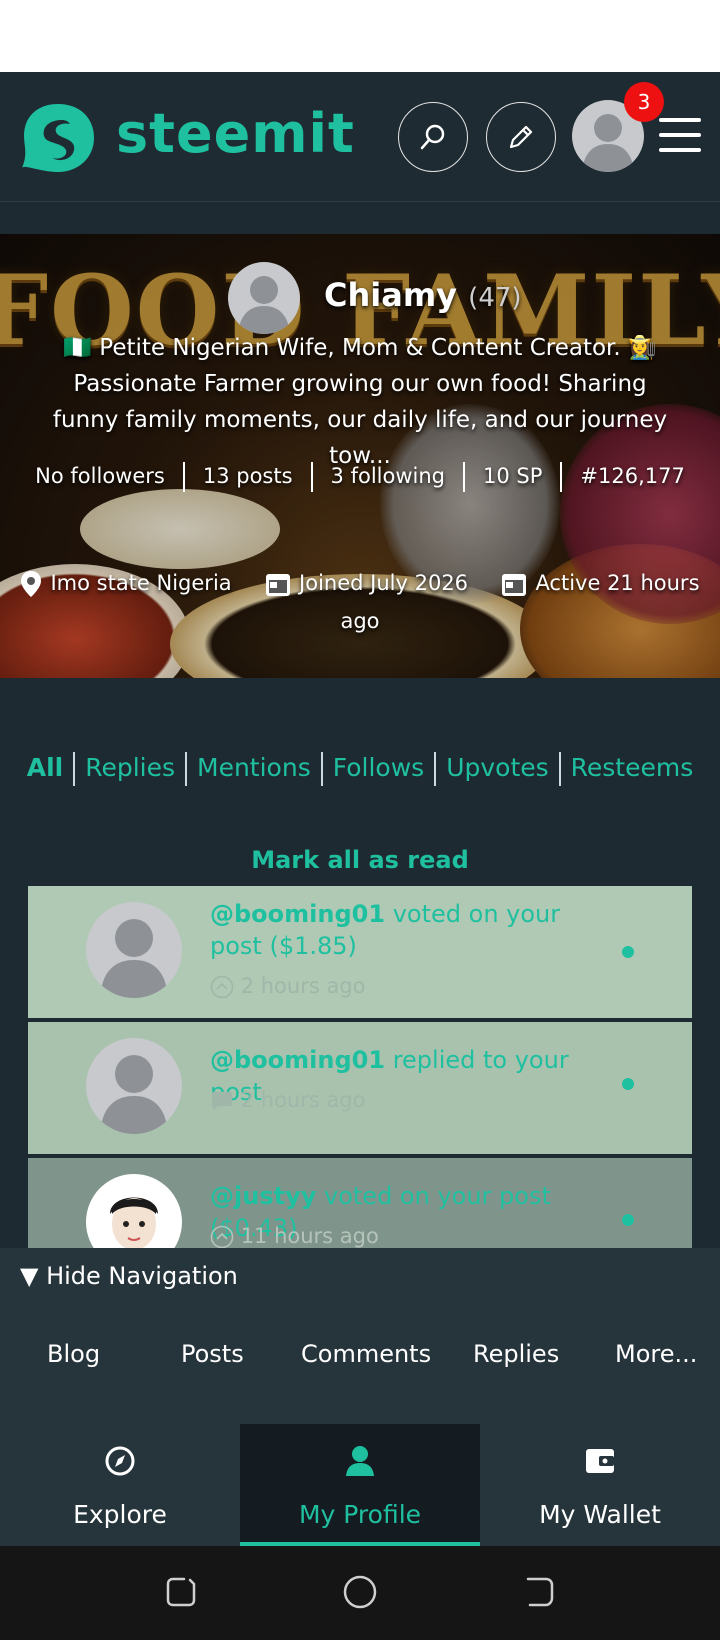 The height and width of the screenshot is (1640, 720). I want to click on pencil-icon, so click(521, 137).